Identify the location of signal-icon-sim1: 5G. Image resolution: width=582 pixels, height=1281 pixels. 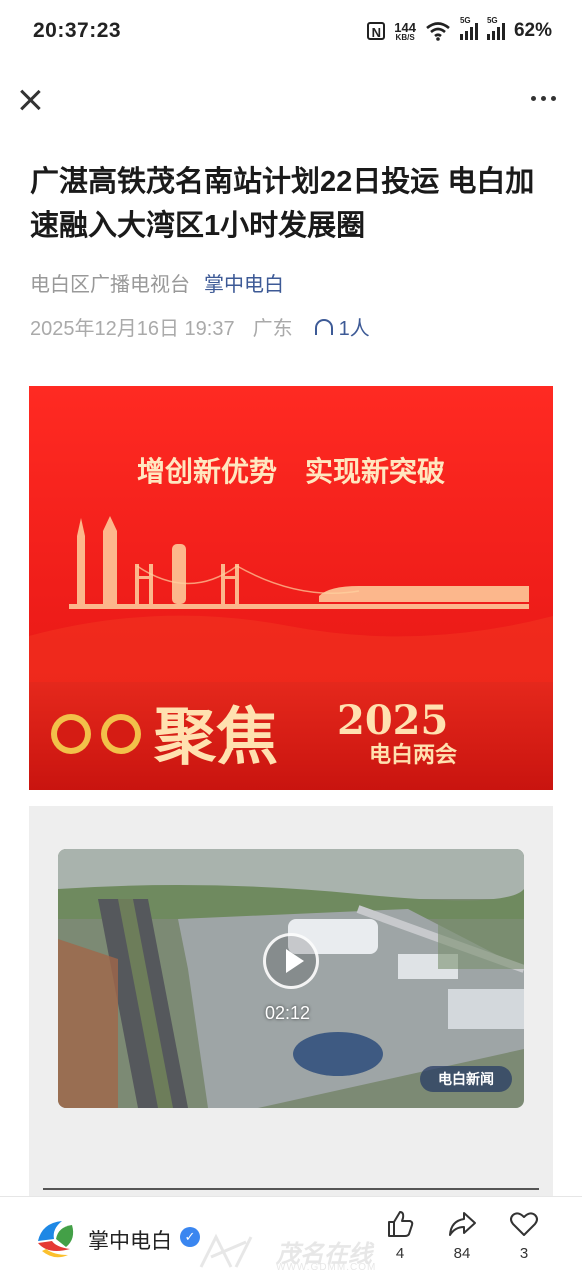
(468, 28).